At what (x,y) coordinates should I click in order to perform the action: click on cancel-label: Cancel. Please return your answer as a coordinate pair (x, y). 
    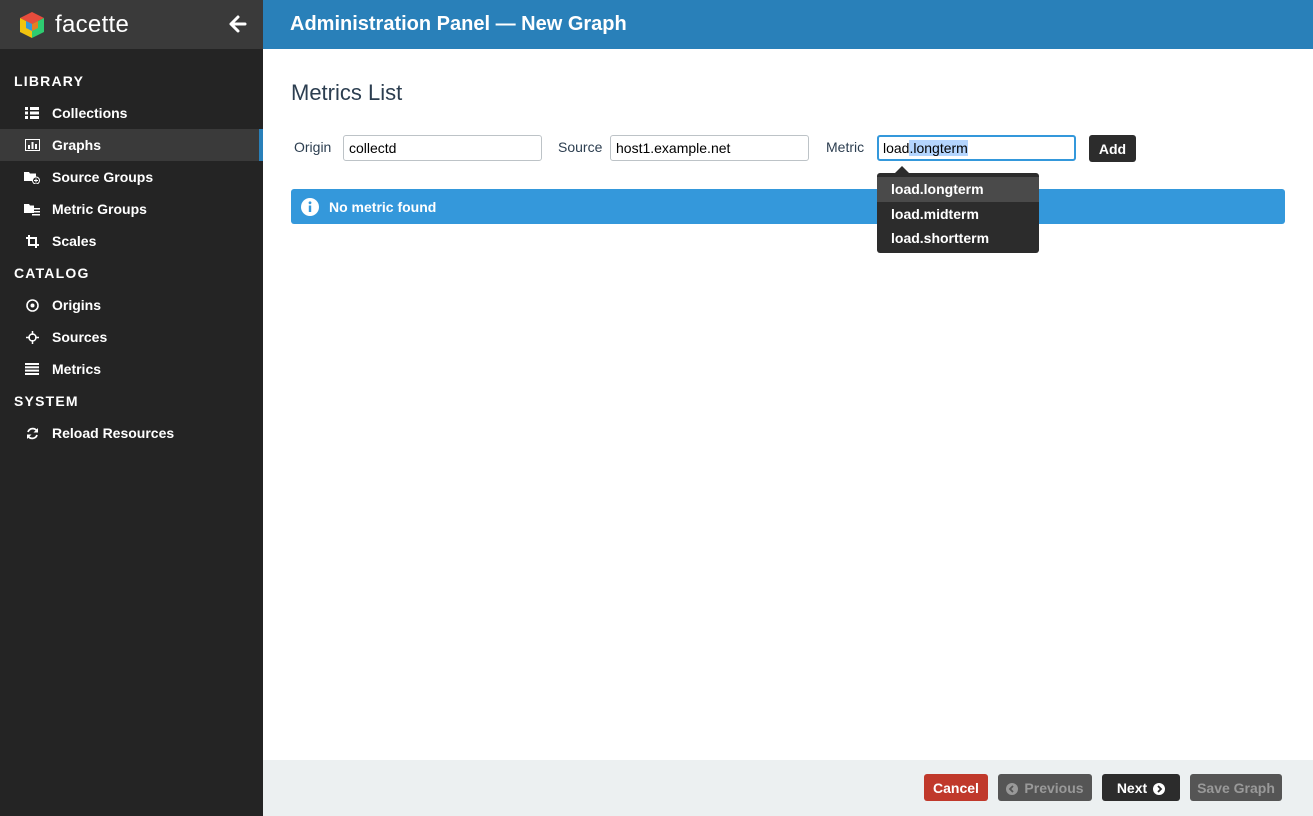
    Looking at the image, I should click on (956, 787).